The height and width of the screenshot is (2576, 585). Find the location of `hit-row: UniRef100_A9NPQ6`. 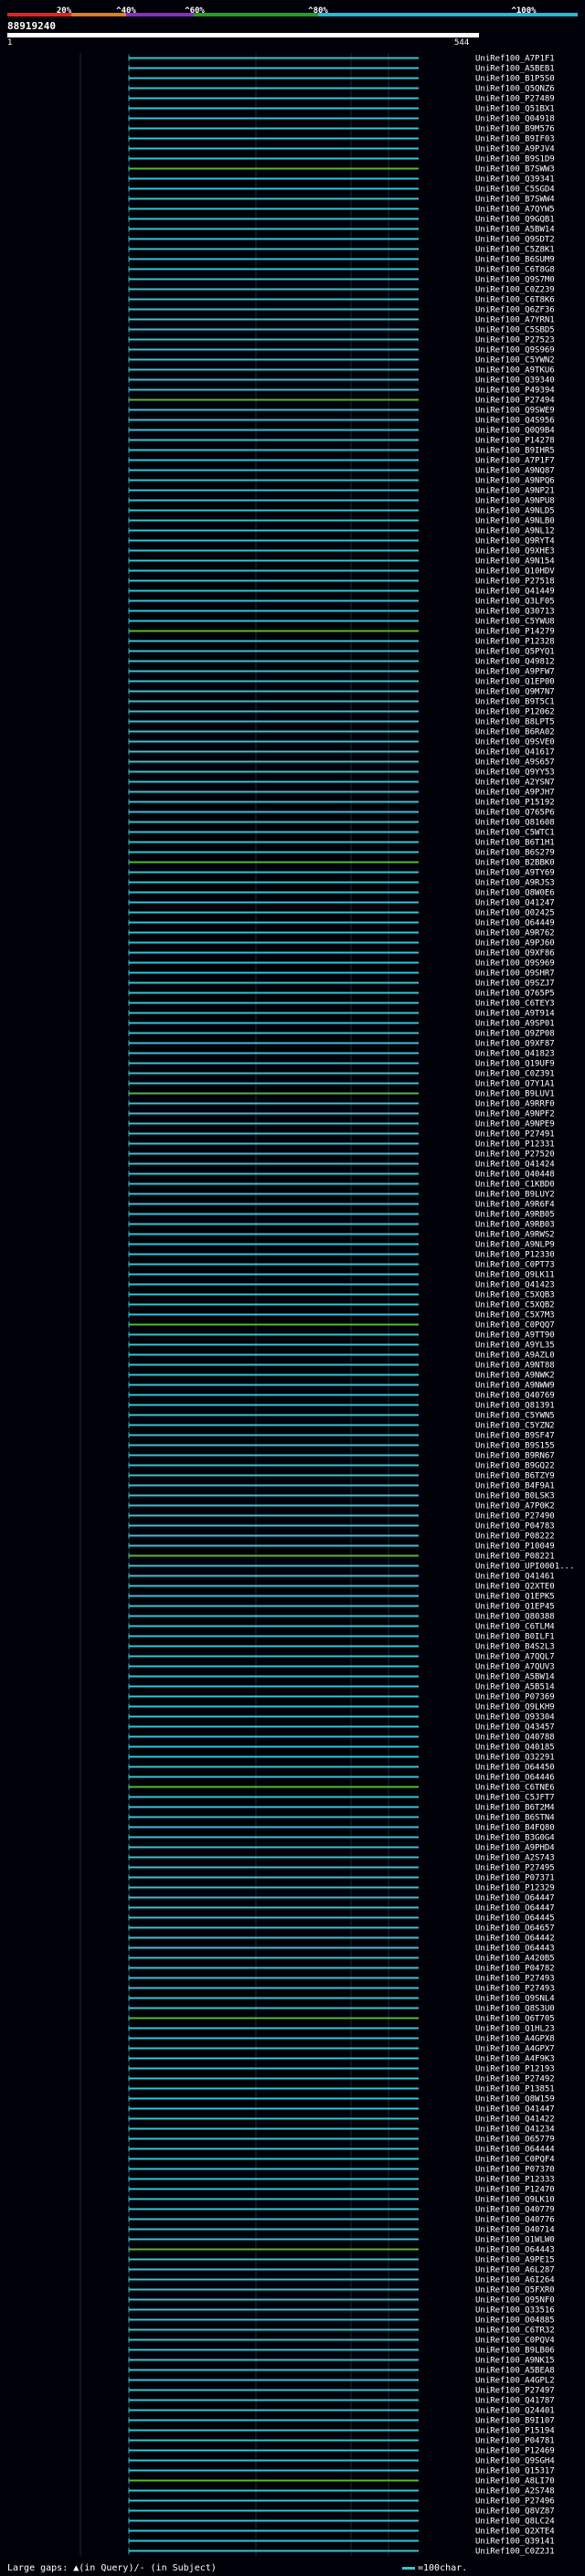

hit-row: UniRef100_A9NPQ6 is located at coordinates (342, 481).